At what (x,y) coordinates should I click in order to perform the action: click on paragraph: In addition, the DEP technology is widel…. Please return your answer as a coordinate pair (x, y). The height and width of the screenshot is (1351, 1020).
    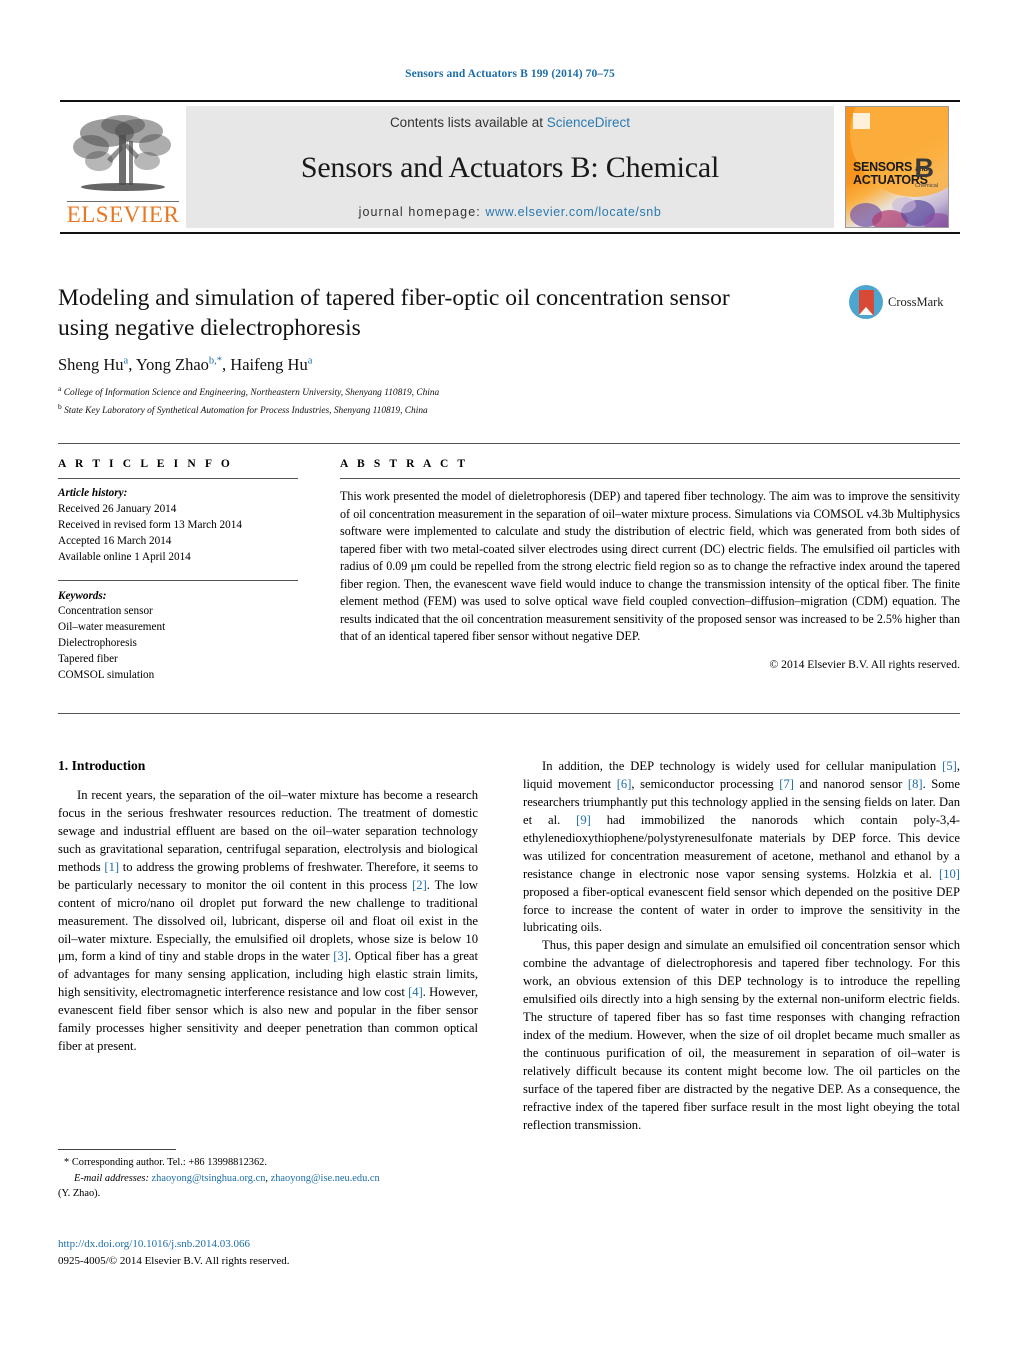
    Looking at the image, I should click on (741, 847).